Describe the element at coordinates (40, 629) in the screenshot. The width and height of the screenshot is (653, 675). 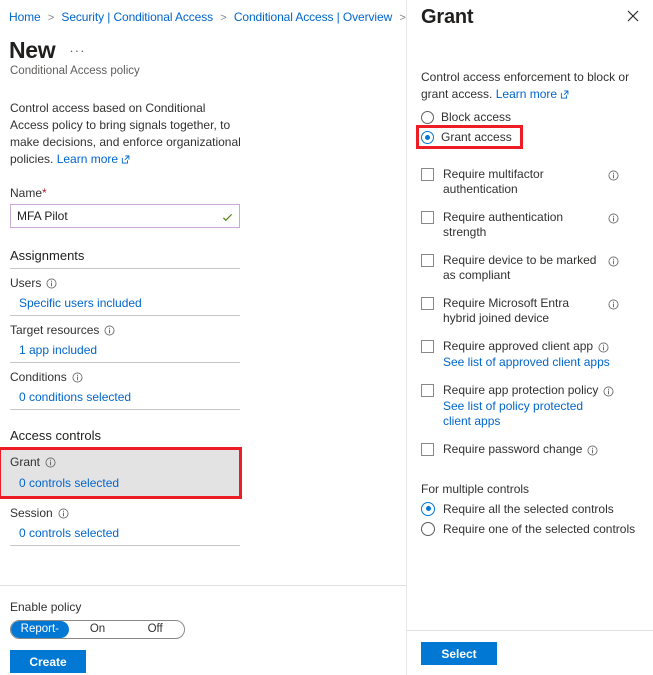
I see `toggle-option-report-only: Report-only` at that location.